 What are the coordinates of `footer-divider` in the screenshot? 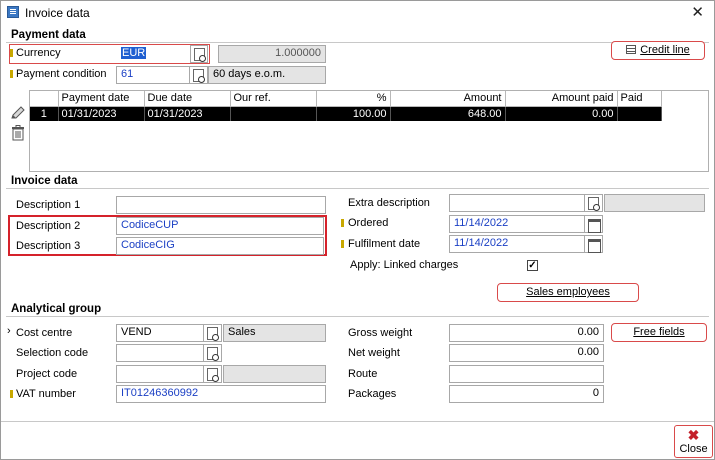 It's located at (357, 421).